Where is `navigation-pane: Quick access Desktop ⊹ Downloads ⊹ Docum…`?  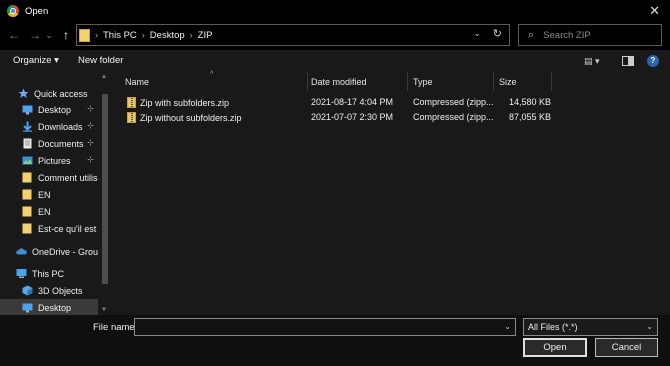 navigation-pane: Quick access Desktop ⊹ Downloads ⊹ Docum… is located at coordinates (55, 193).